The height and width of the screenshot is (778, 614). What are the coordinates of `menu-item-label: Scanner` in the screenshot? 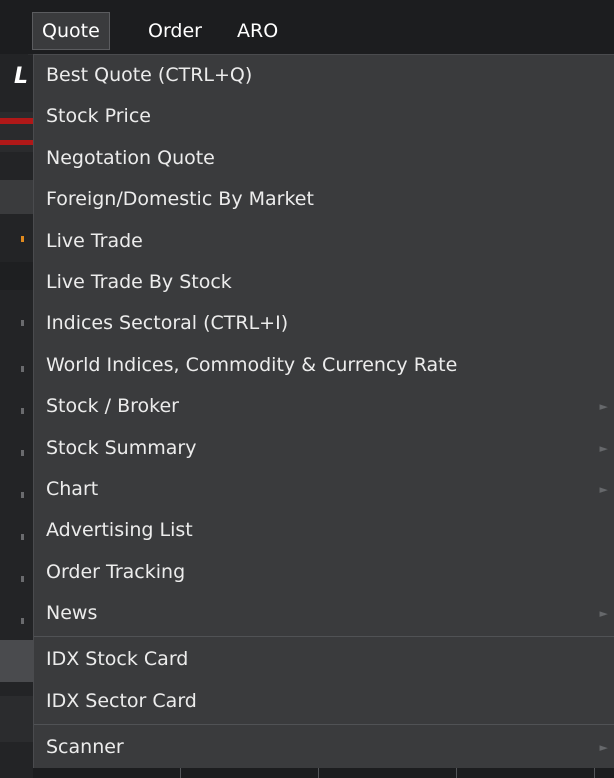 It's located at (85, 747).